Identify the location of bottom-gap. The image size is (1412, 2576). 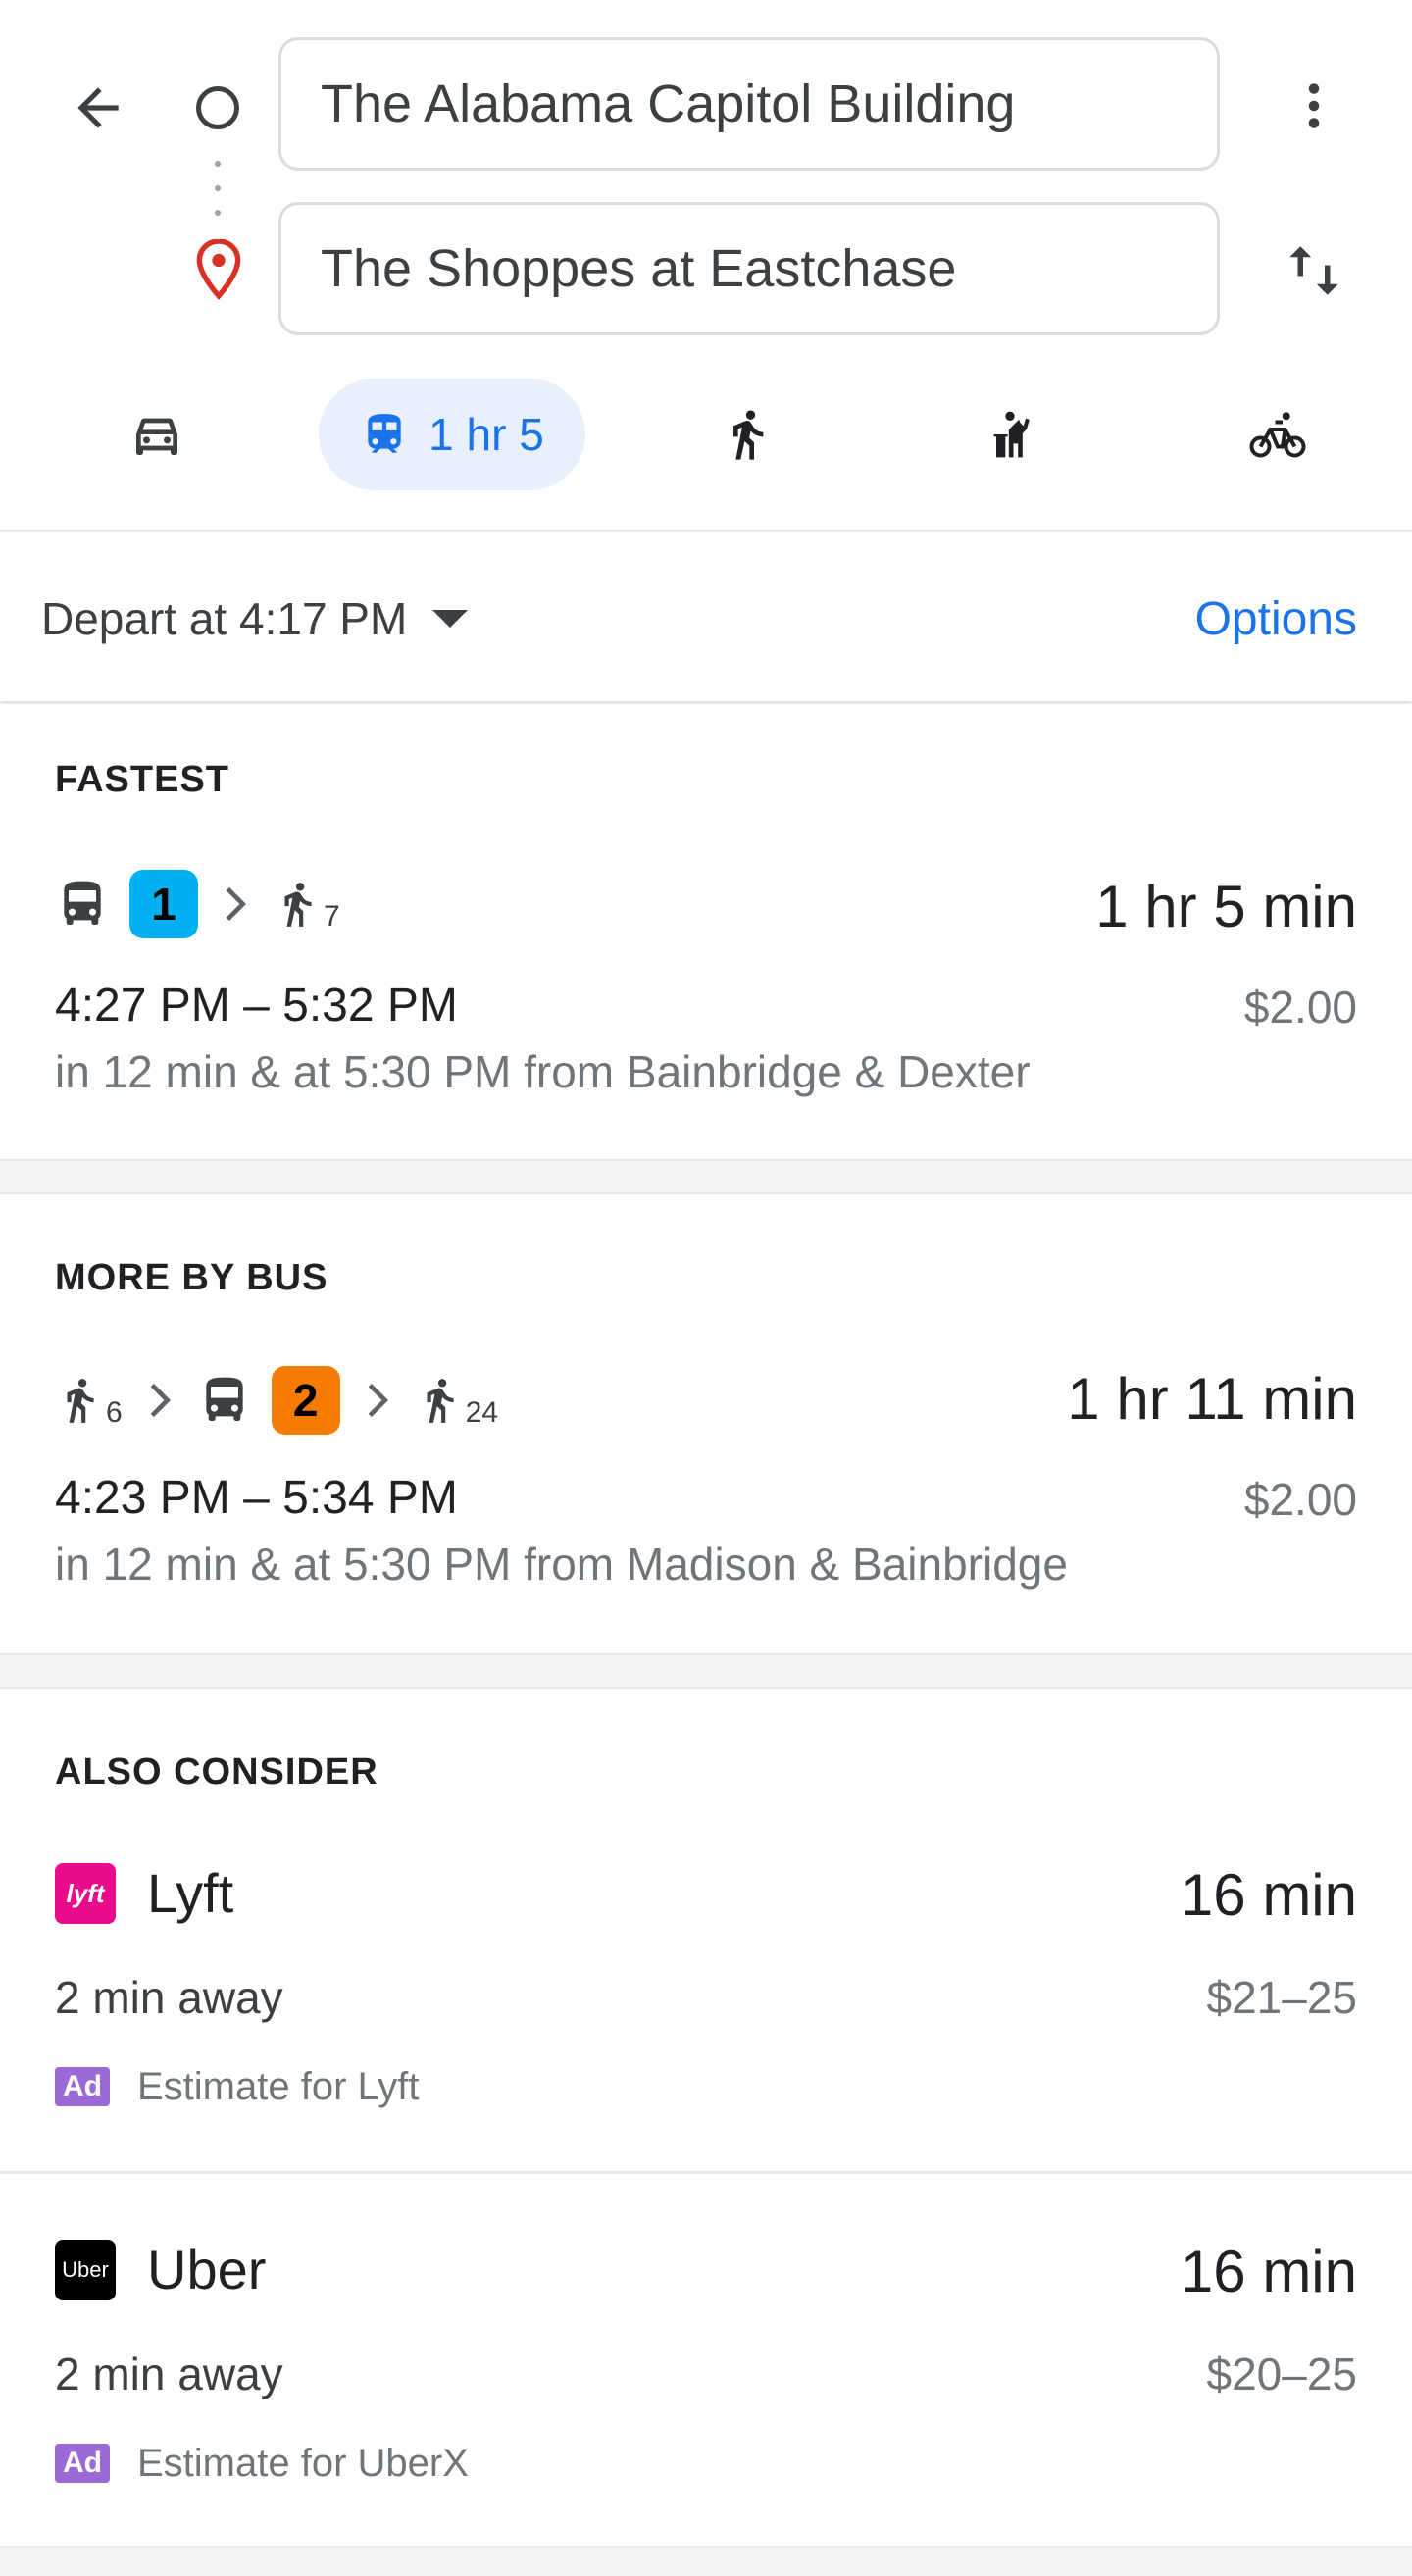
(706, 2561).